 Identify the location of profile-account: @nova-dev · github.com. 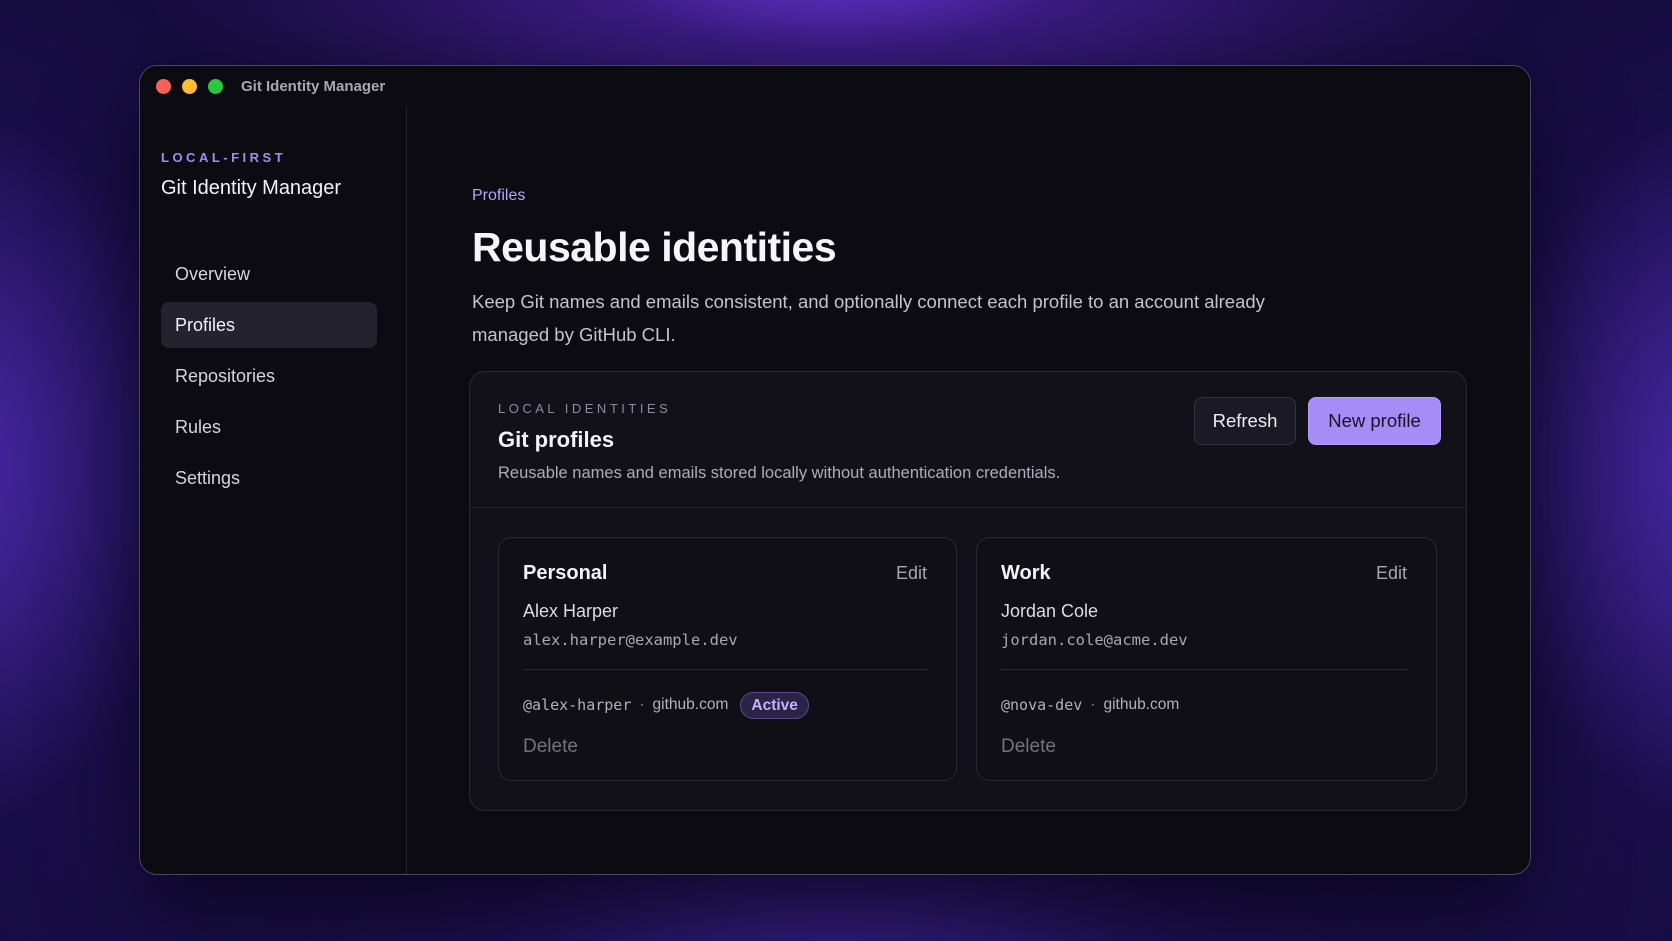
(1090, 705).